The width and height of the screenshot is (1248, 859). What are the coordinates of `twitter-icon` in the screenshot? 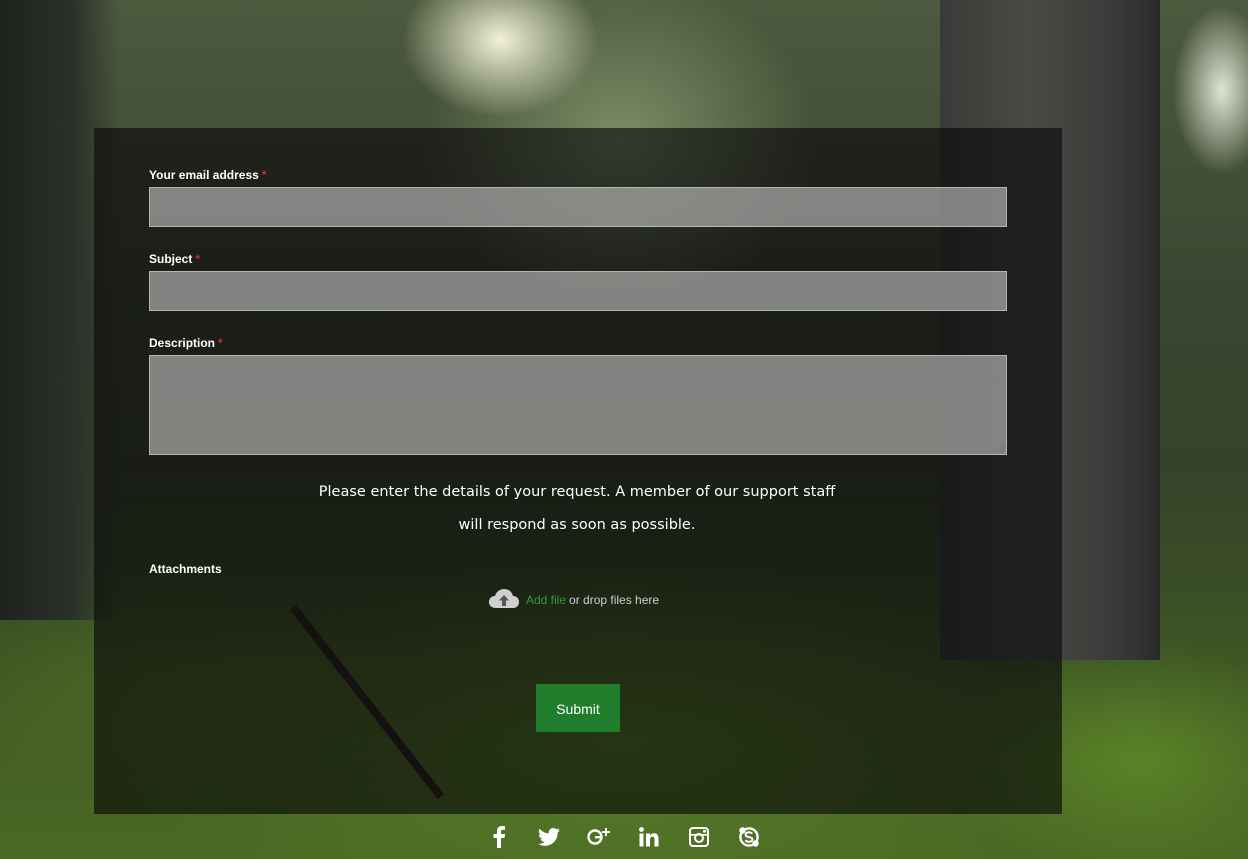 It's located at (549, 837).